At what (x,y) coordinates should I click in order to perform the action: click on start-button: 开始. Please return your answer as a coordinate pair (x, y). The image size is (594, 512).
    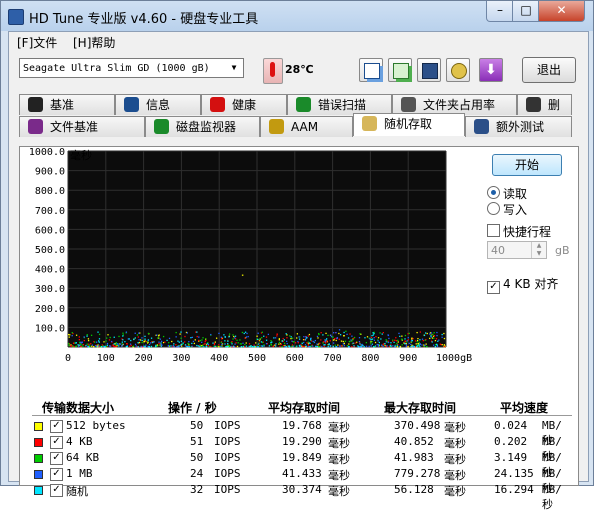
    Looking at the image, I should click on (527, 165).